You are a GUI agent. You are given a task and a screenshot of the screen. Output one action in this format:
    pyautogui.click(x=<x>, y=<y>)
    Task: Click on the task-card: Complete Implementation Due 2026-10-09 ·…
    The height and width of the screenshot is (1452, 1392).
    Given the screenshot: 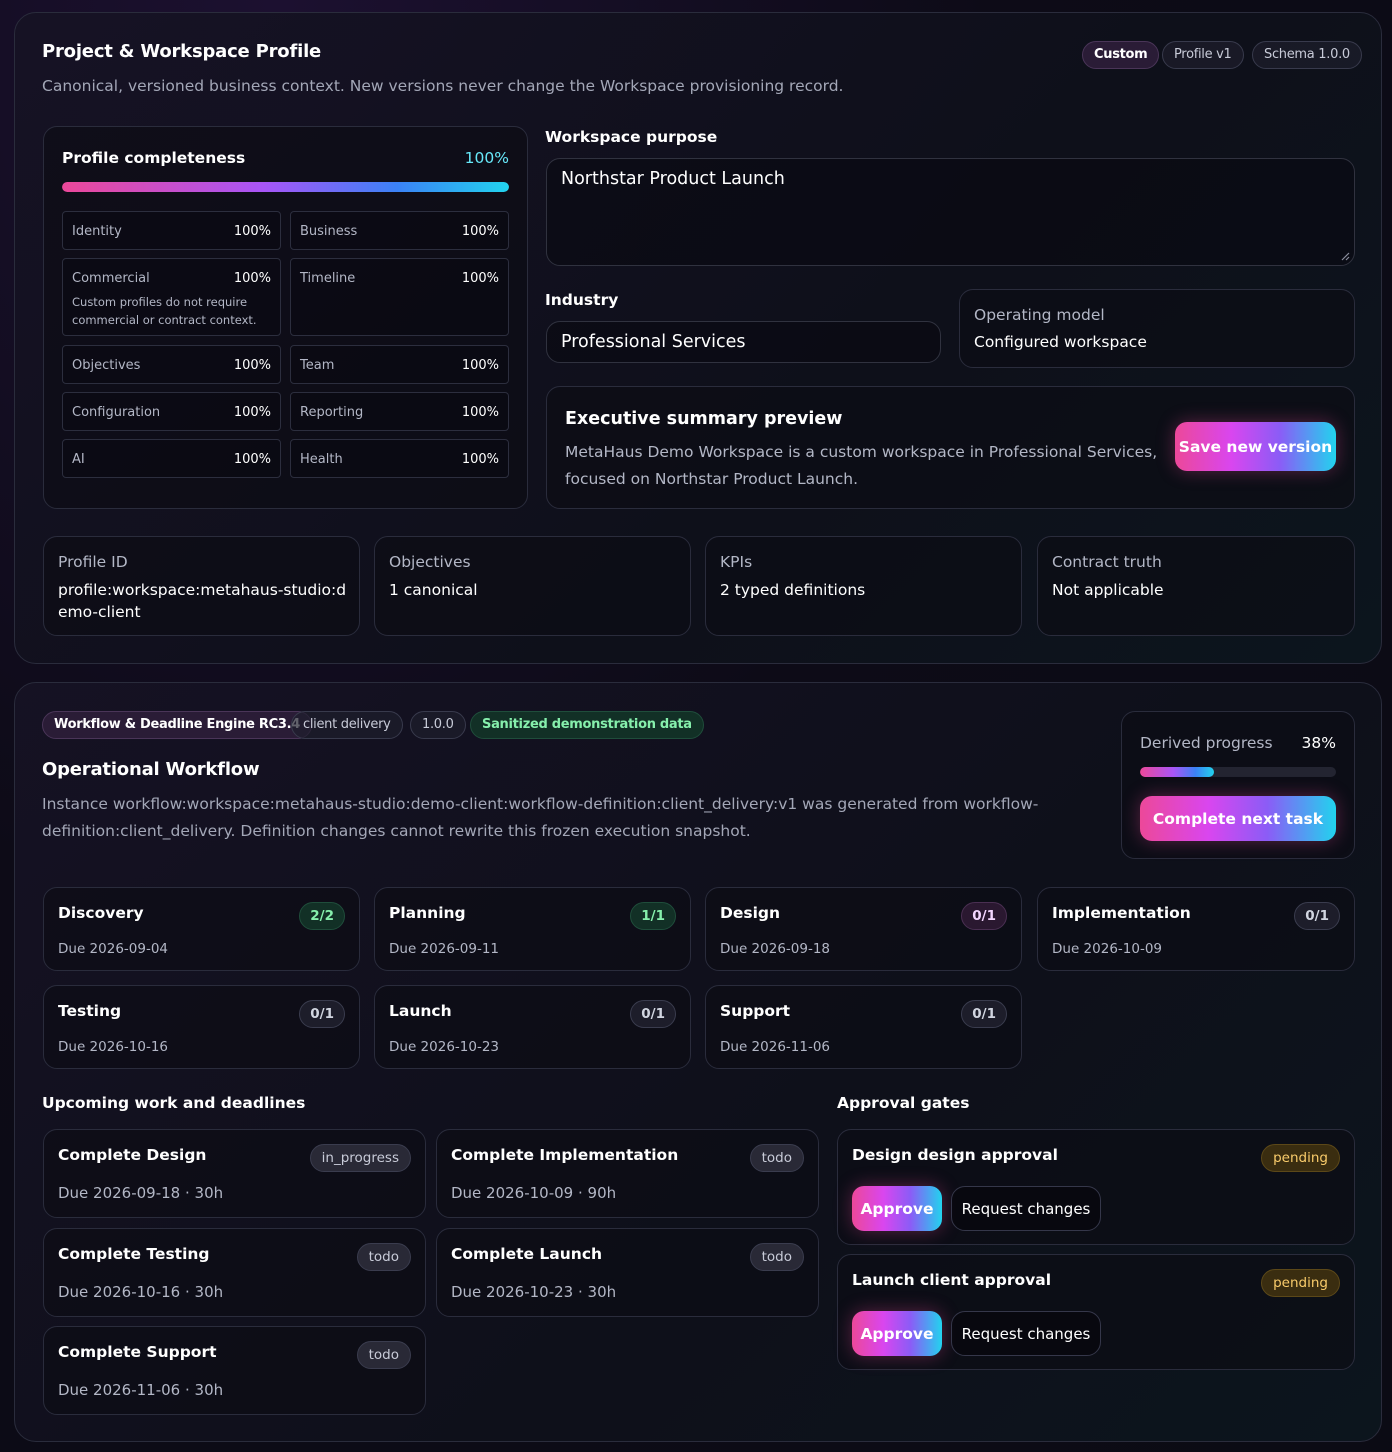 What is the action you would take?
    pyautogui.click(x=627, y=1173)
    